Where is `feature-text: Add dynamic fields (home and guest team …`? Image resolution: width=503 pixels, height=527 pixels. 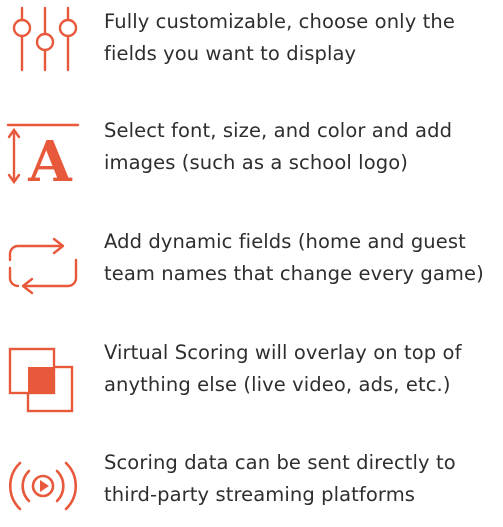 feature-text: Add dynamic fields (home and guest team … is located at coordinates (303, 258).